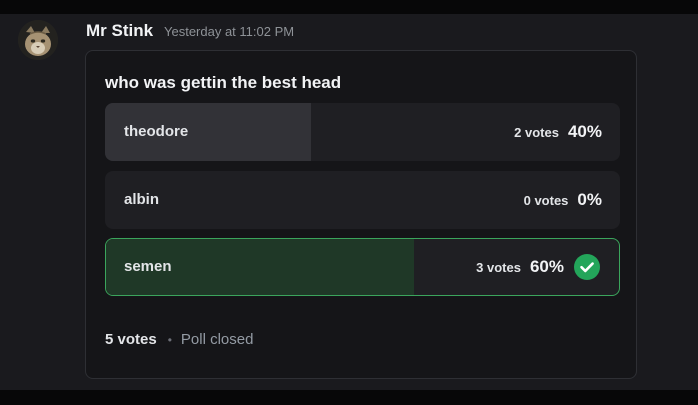 The image size is (698, 405). Describe the element at coordinates (589, 199) in the screenshot. I see `poll-answer-percent: 0%` at that location.